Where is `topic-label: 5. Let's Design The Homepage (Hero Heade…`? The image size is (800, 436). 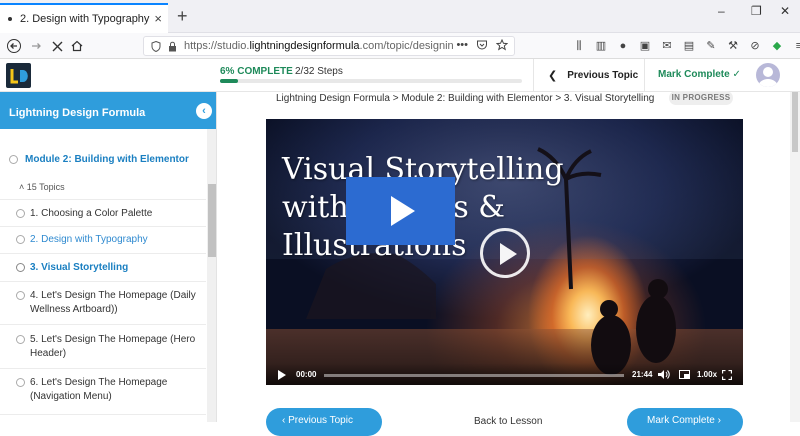 topic-label: 5. Let's Design The Homepage (Hero Heade… is located at coordinates (113, 346).